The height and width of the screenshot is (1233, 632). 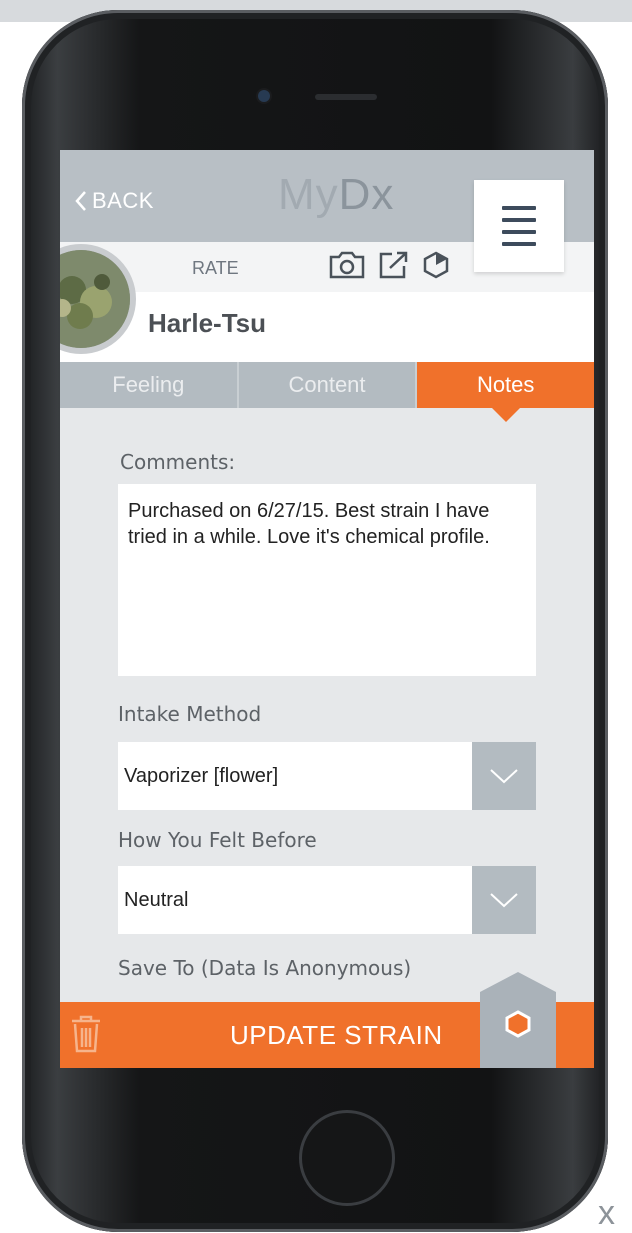 I want to click on delete-button, so click(x=86, y=1036).